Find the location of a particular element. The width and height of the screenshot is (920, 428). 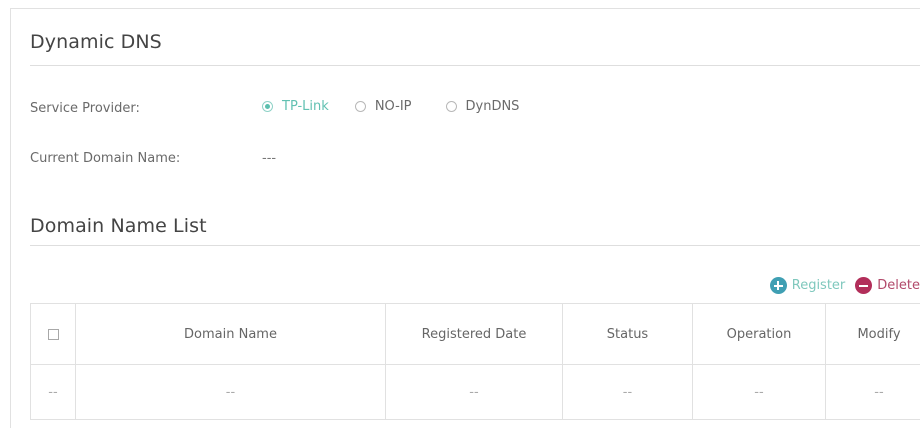

provider-option-no-ip: NO-IP is located at coordinates (383, 106).